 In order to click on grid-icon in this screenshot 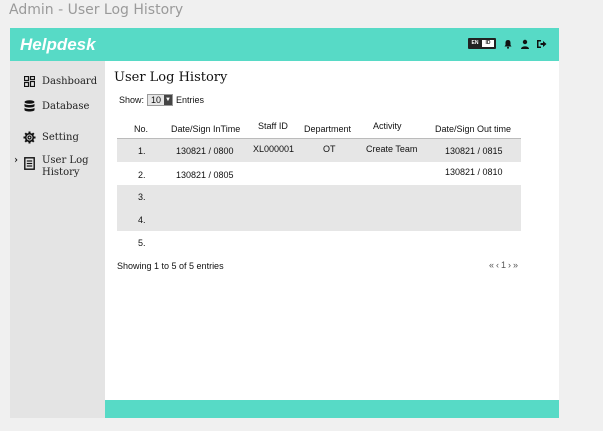, I will do `click(29, 81)`.